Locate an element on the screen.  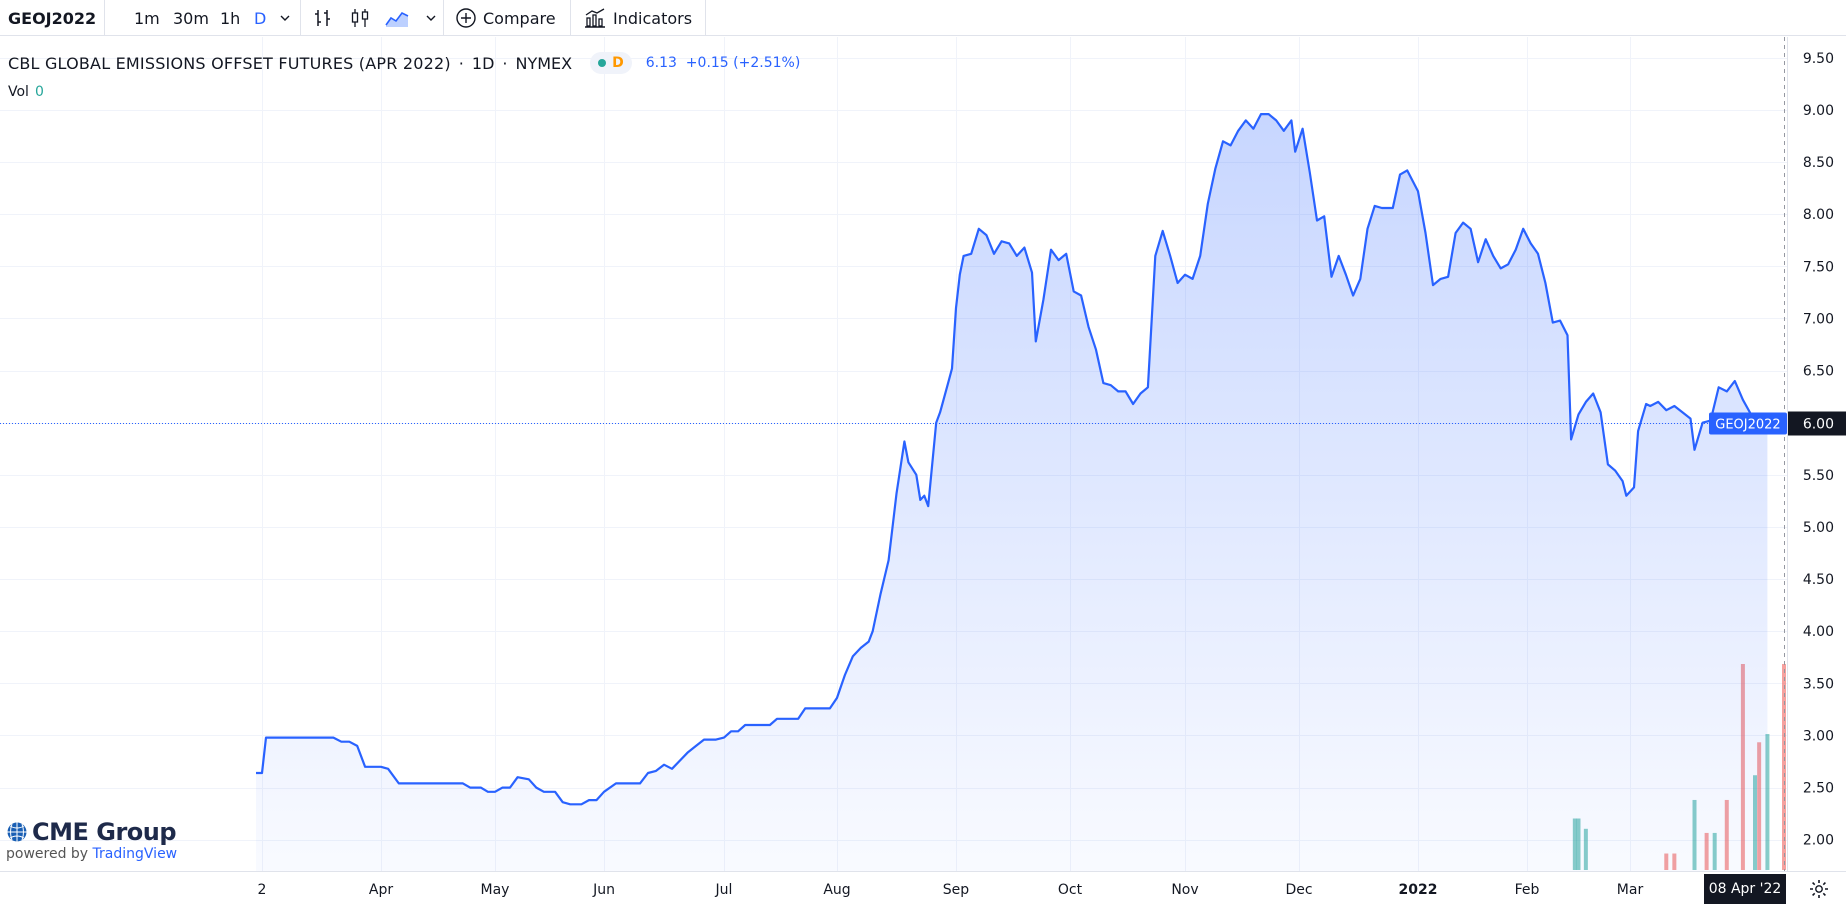
price-tick-label: 3.50 is located at coordinates (1818, 684).